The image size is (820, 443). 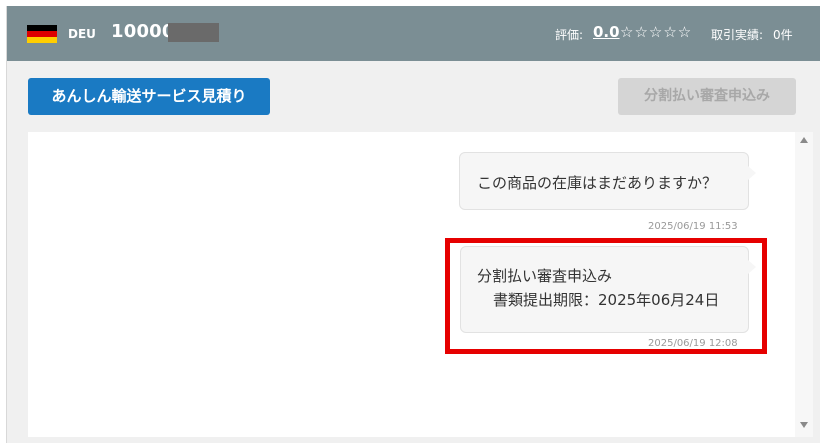 I want to click on country-code: DEU, so click(x=82, y=34).